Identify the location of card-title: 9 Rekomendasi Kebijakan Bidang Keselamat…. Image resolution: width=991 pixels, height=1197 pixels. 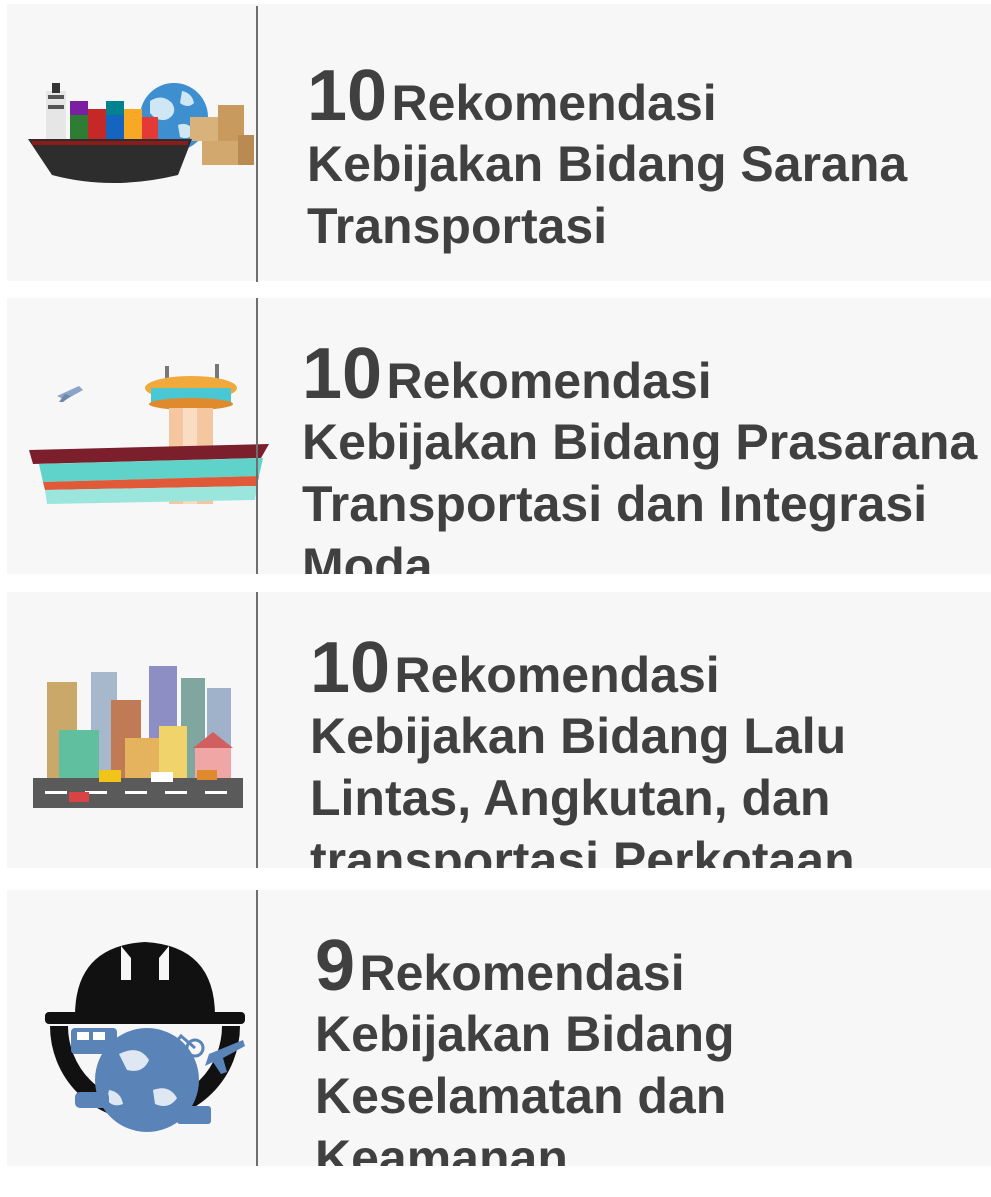
(645, 1048).